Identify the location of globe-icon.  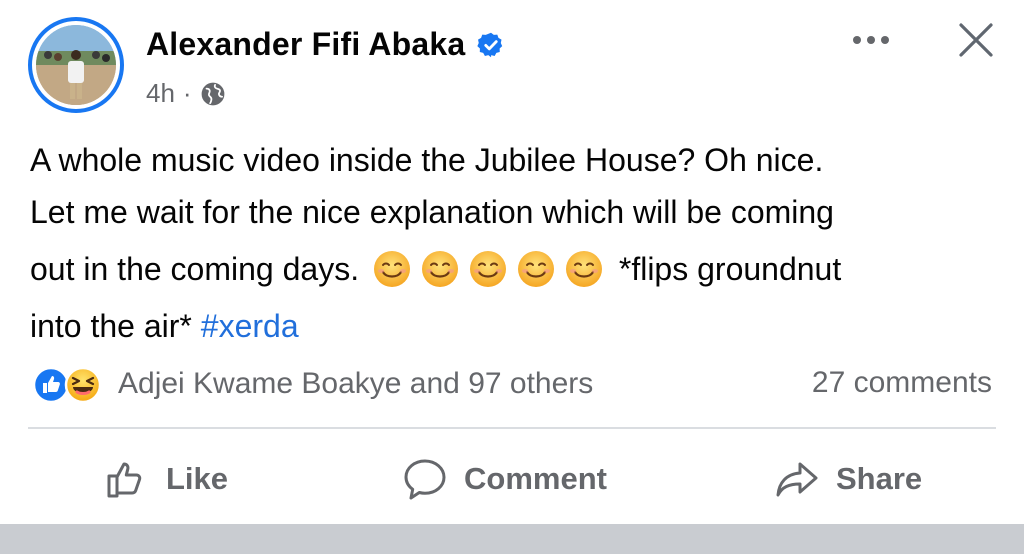
(213, 94).